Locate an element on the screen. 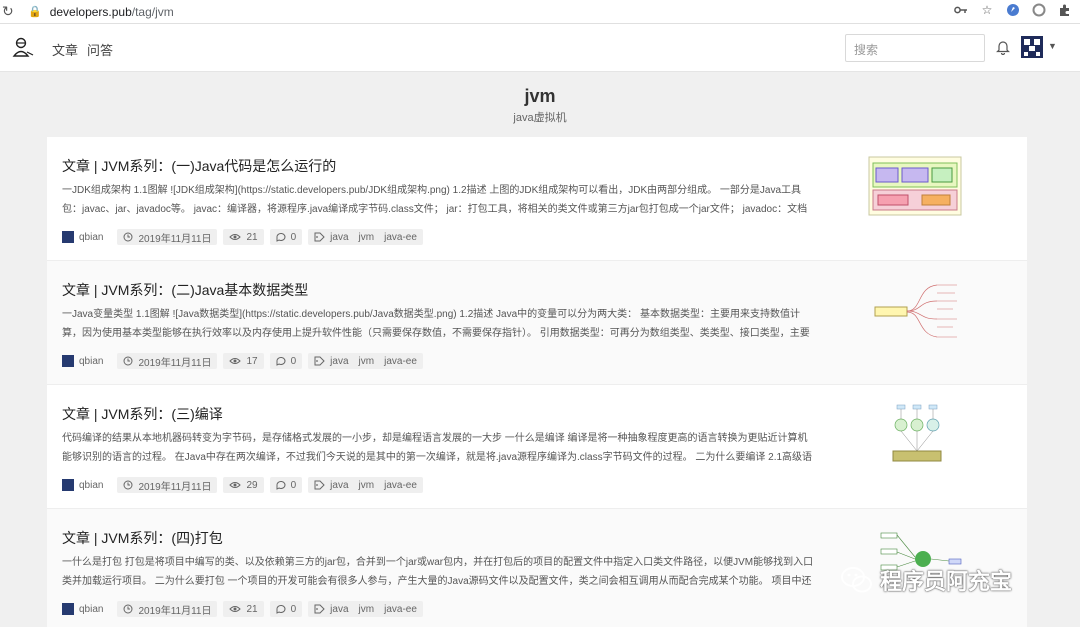 The height and width of the screenshot is (627, 1080). key-icon is located at coordinates (961, 10).